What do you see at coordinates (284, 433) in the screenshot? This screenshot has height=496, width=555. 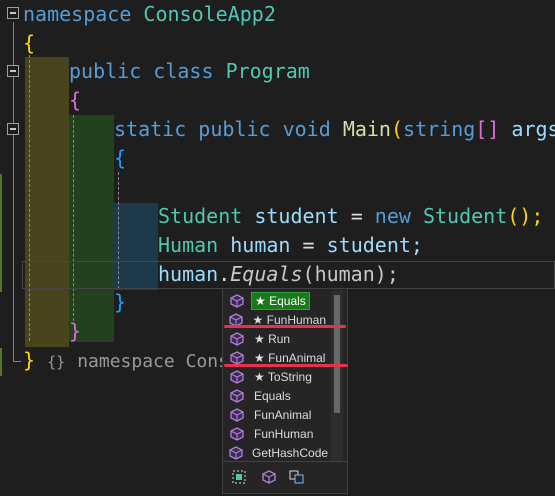 I see `completion-item-label: FunHuman` at bounding box center [284, 433].